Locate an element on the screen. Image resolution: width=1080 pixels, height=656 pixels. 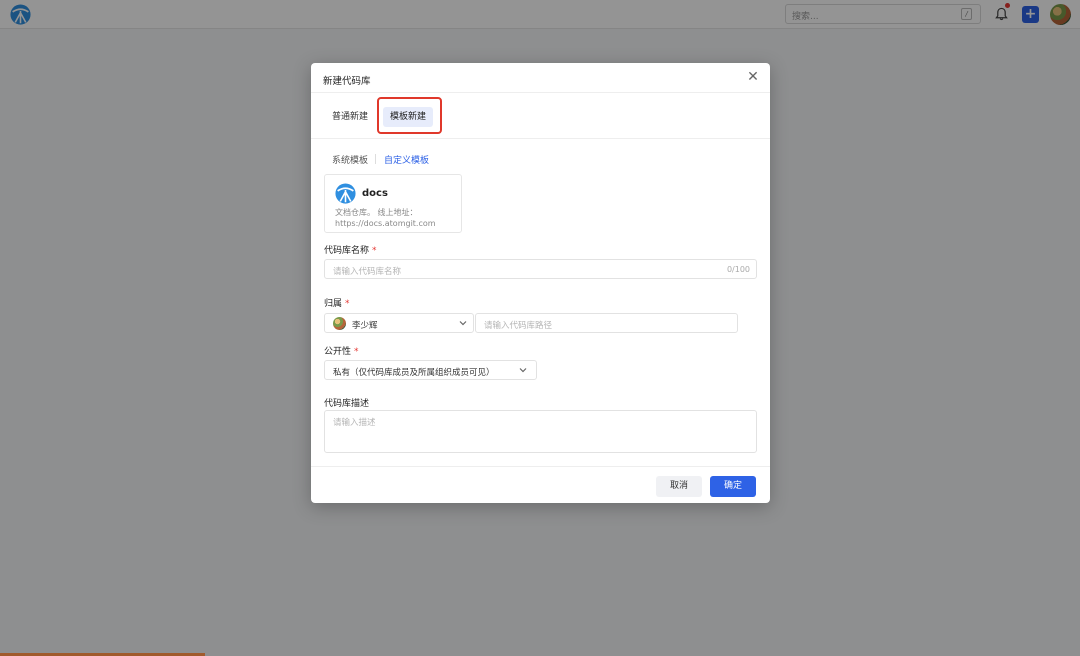
visibility-selected-value: 私有（仅代码库成员及所属组织成员可见） is located at coordinates (414, 373).